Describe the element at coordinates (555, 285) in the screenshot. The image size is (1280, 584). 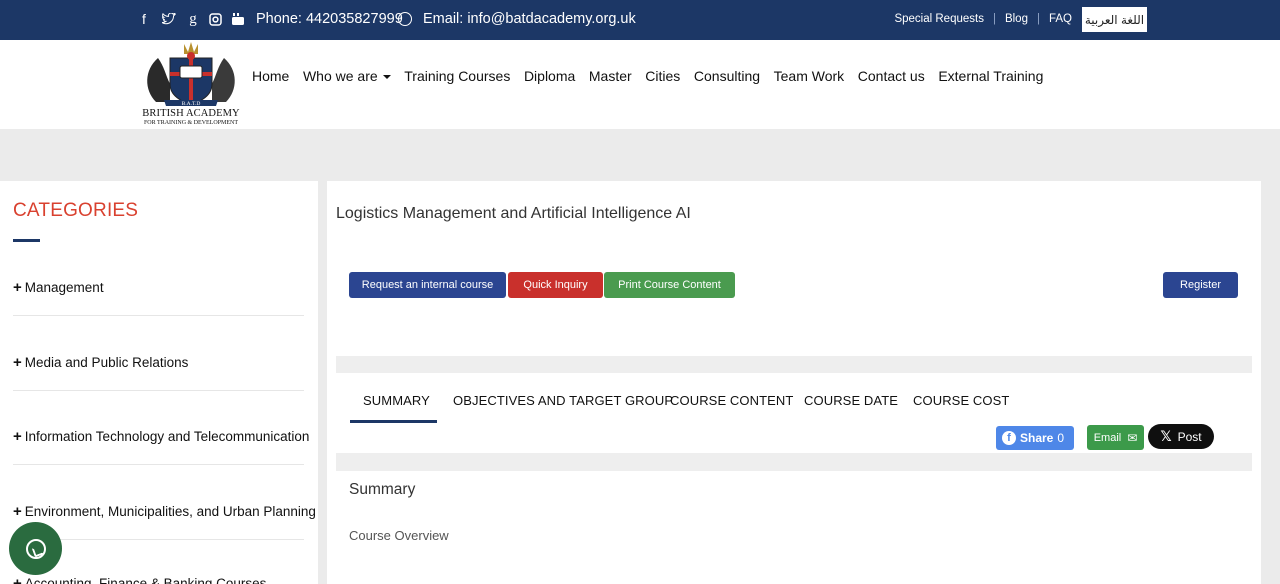
I see `quick-inquiry-button: Quick Inquiry` at that location.